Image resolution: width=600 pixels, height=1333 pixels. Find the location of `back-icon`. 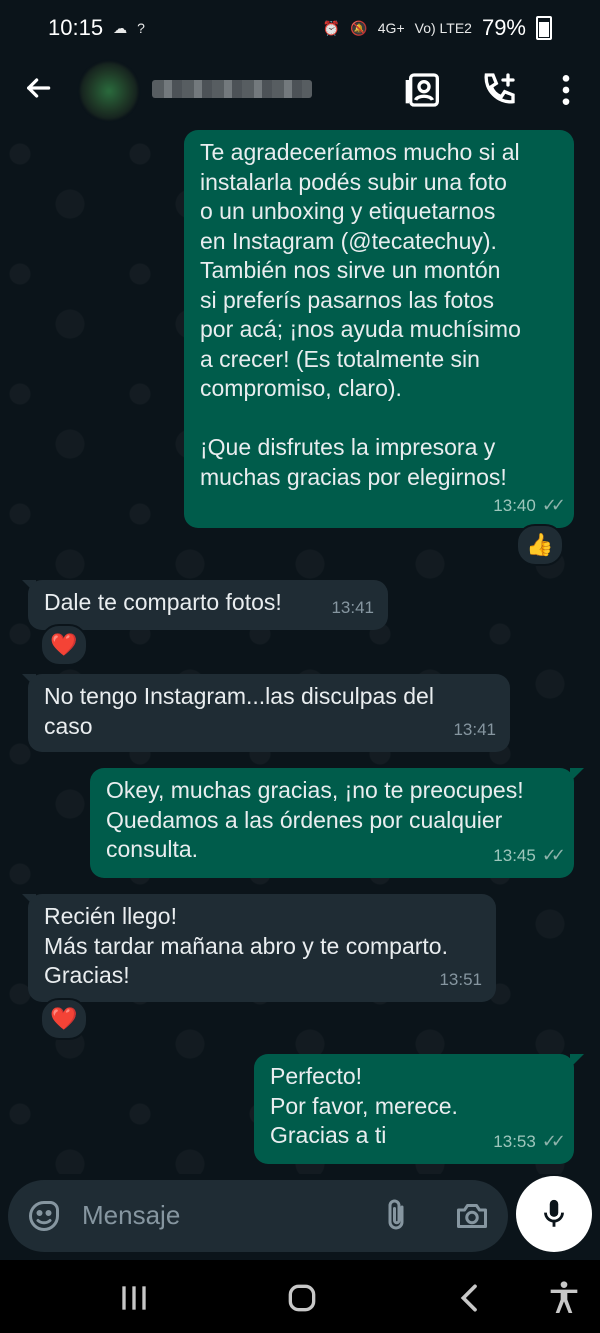

back-icon is located at coordinates (470, 1298).